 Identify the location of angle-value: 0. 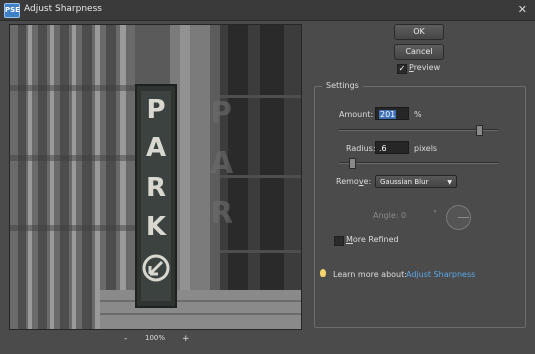
(404, 215).